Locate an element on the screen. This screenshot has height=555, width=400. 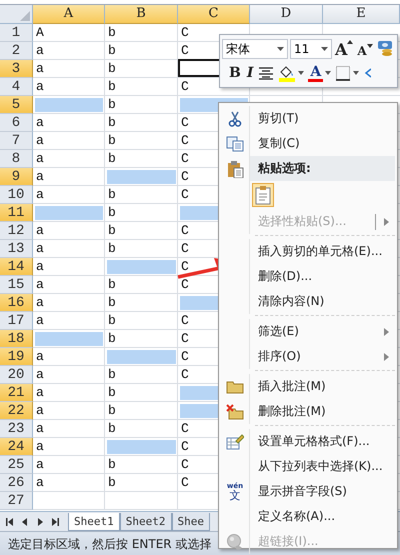
borders-icon is located at coordinates (343, 73).